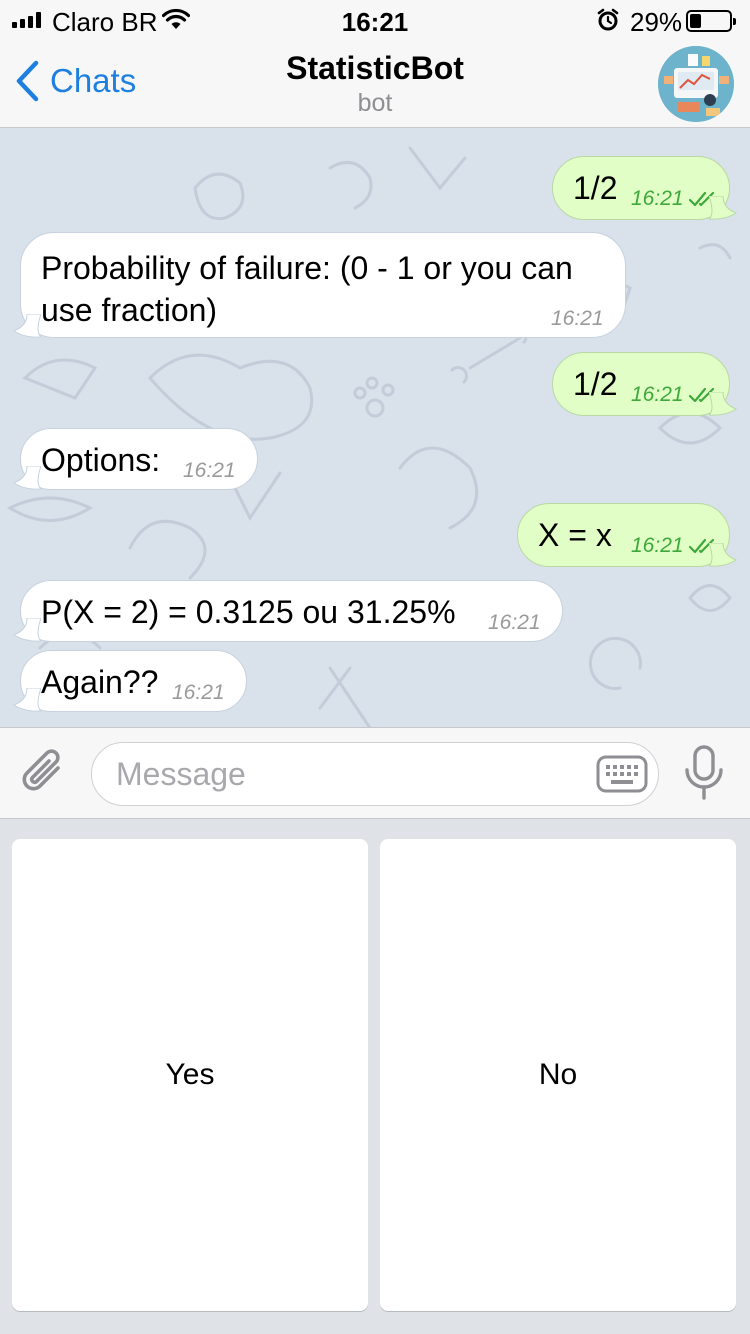 This screenshot has height=1334, width=750. I want to click on chat-title-block: StatisticBot bot, so click(375, 84).